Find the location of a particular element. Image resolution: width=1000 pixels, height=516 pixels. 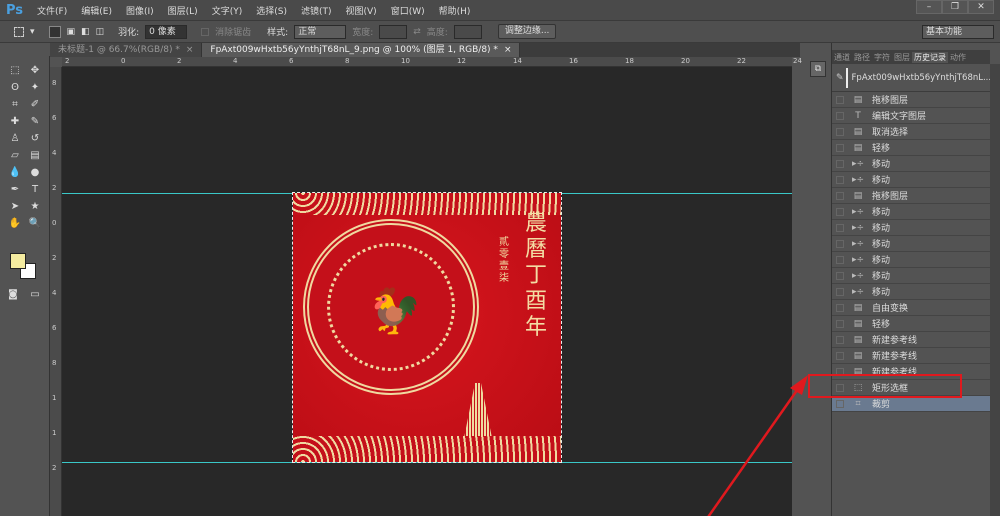

annotation-arrow is located at coordinates (757, 445).